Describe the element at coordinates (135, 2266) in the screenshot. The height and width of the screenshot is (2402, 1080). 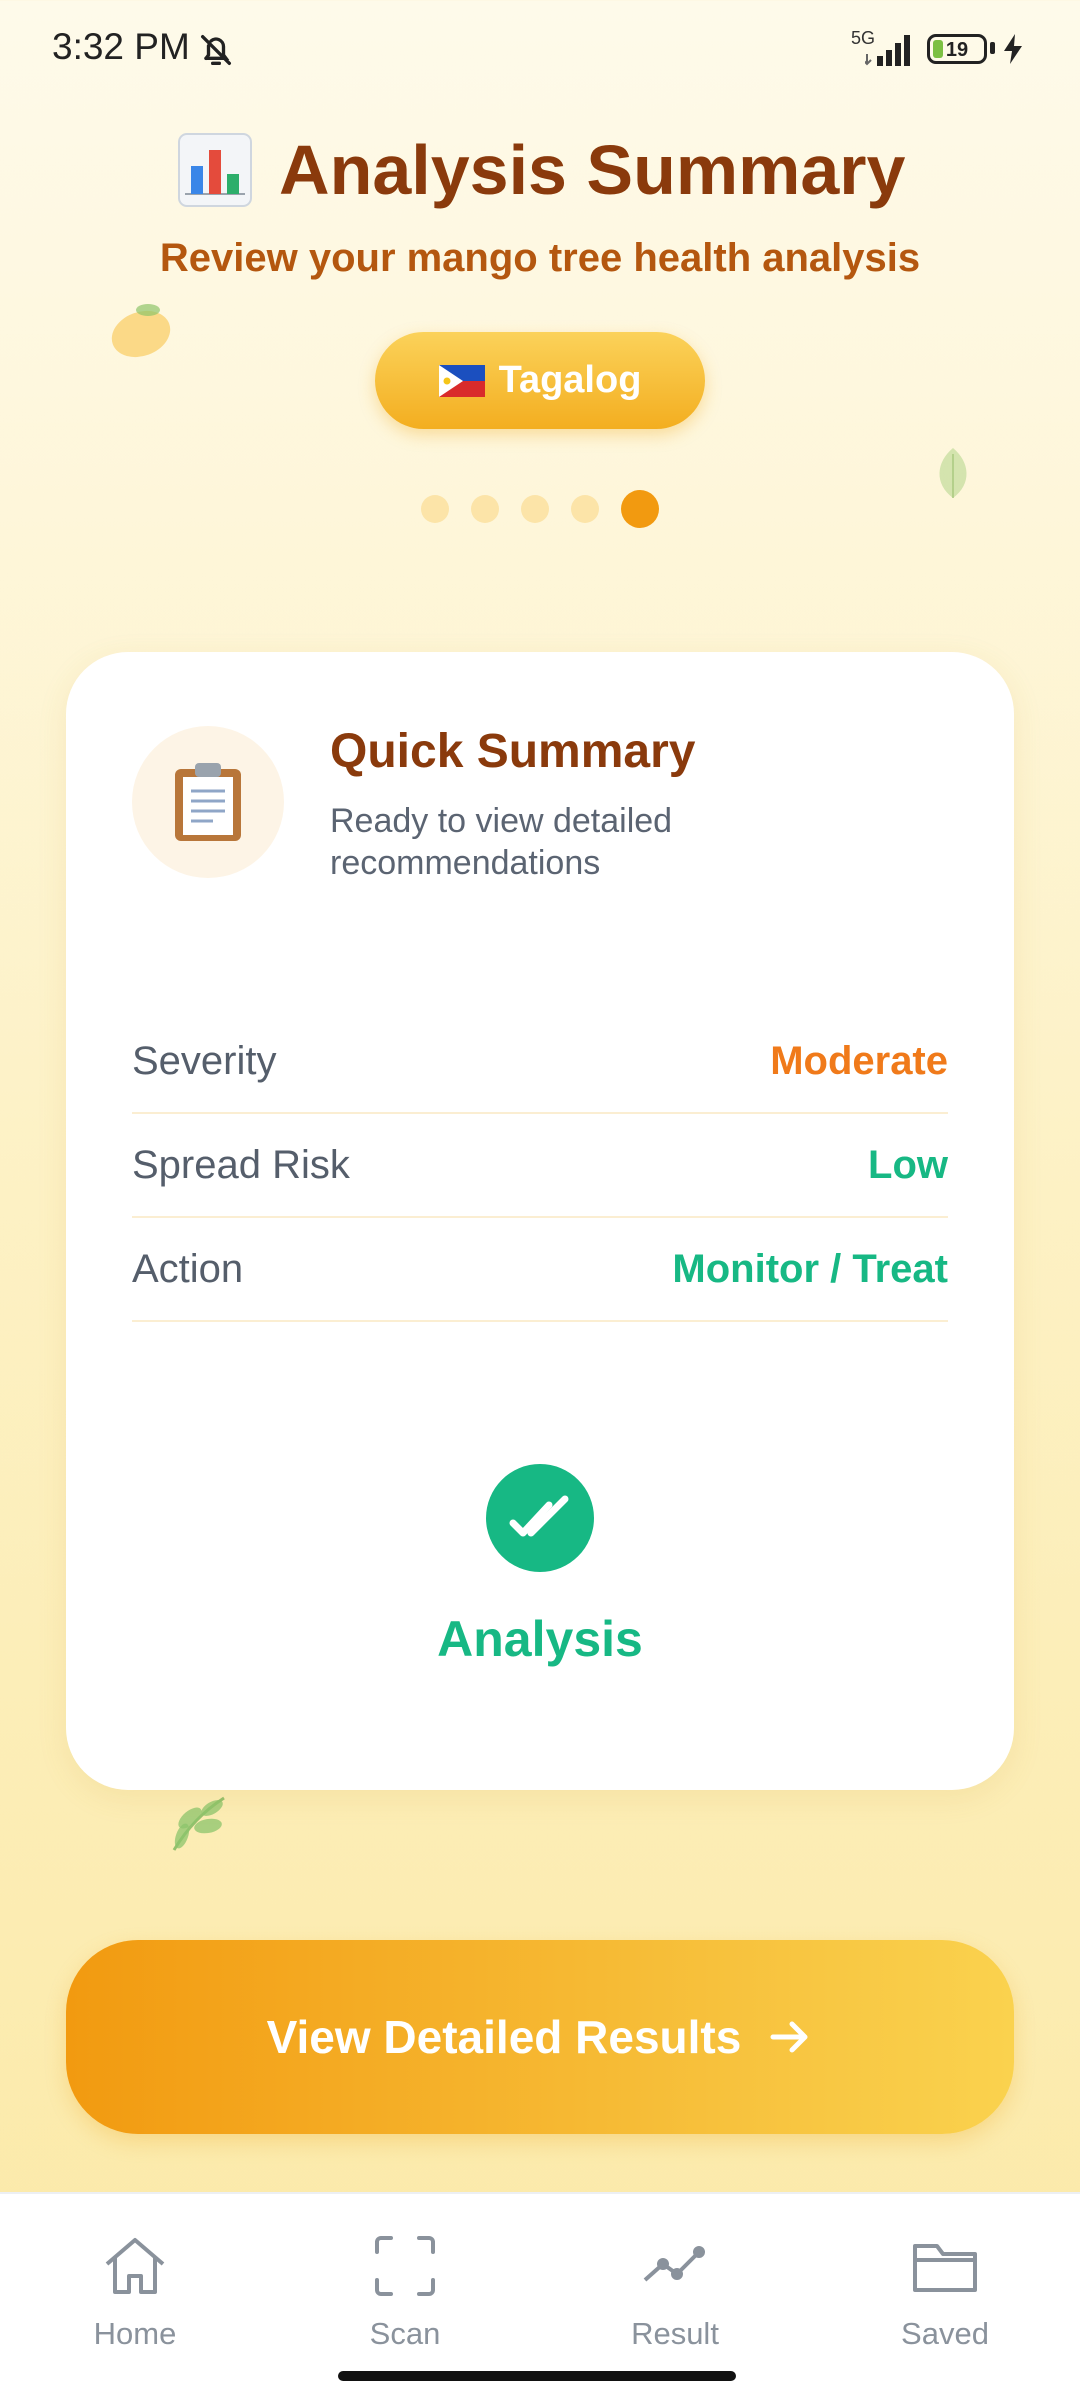
I see `home-icon` at that location.